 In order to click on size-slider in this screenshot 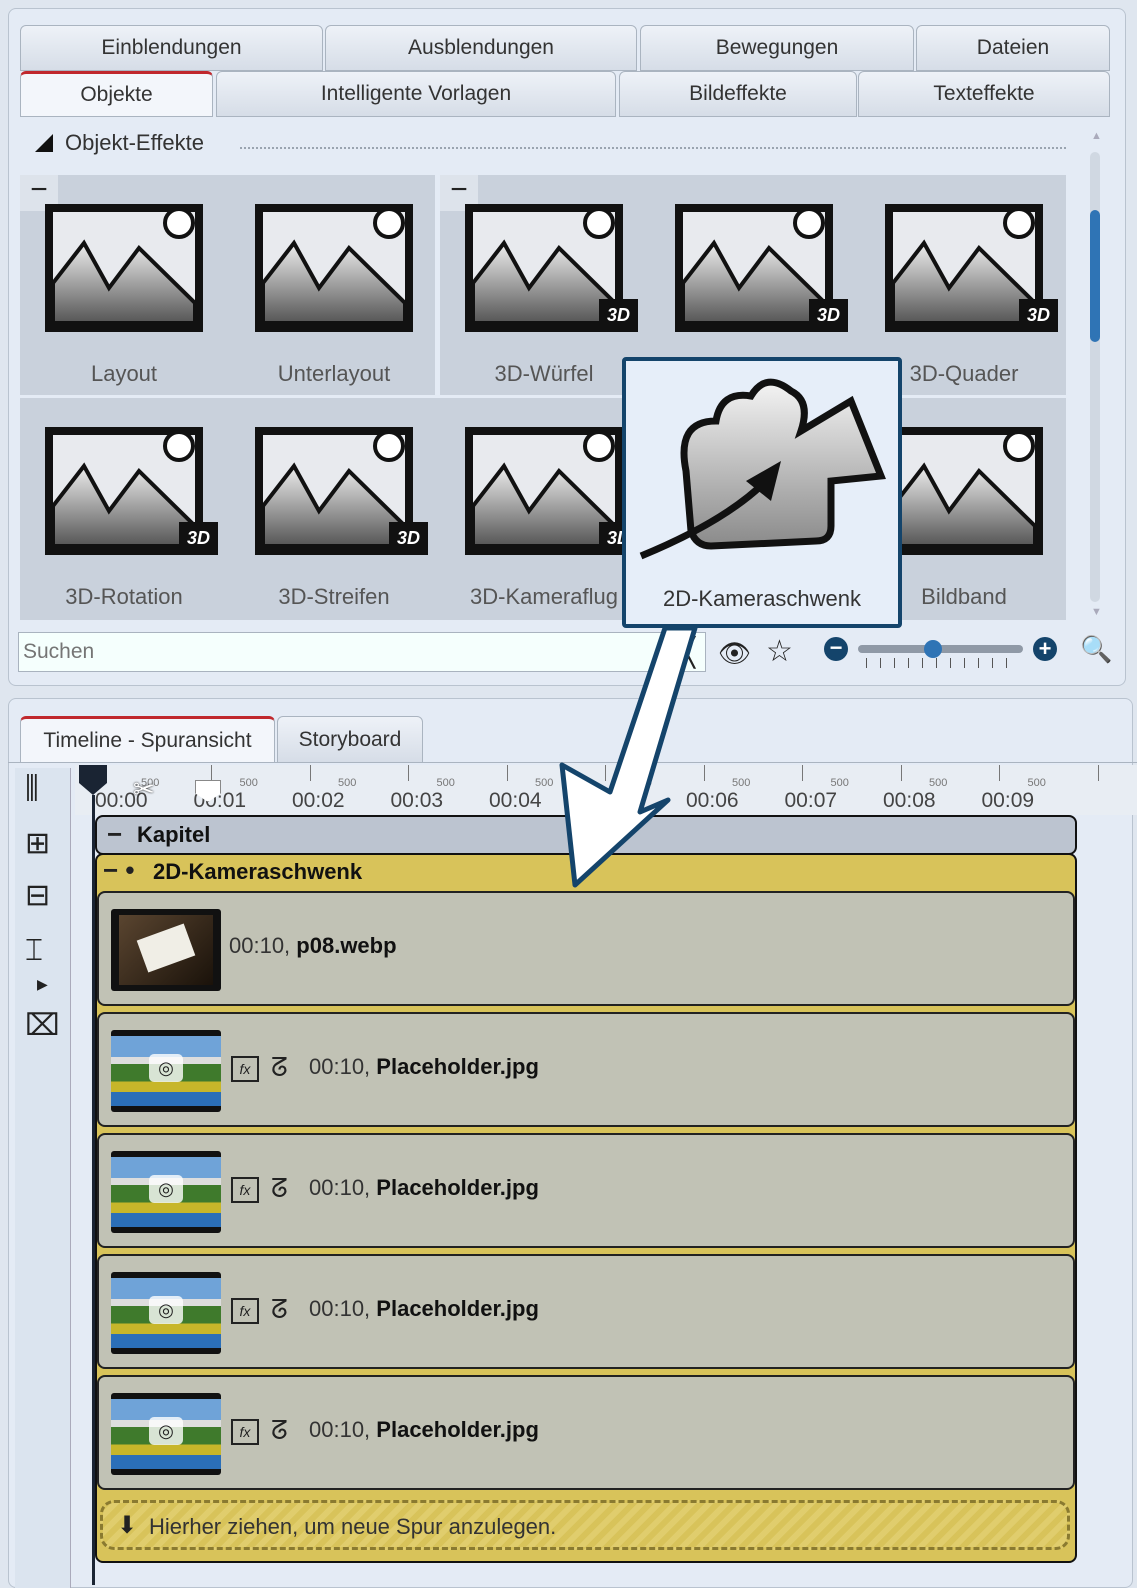, I will do `click(940, 649)`.